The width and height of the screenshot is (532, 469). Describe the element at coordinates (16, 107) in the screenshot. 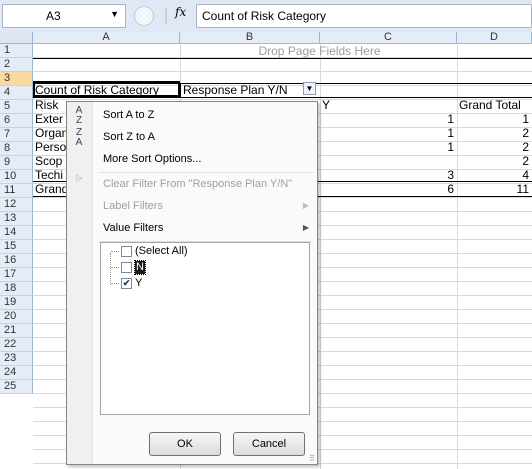

I see `row-header: 5` at that location.